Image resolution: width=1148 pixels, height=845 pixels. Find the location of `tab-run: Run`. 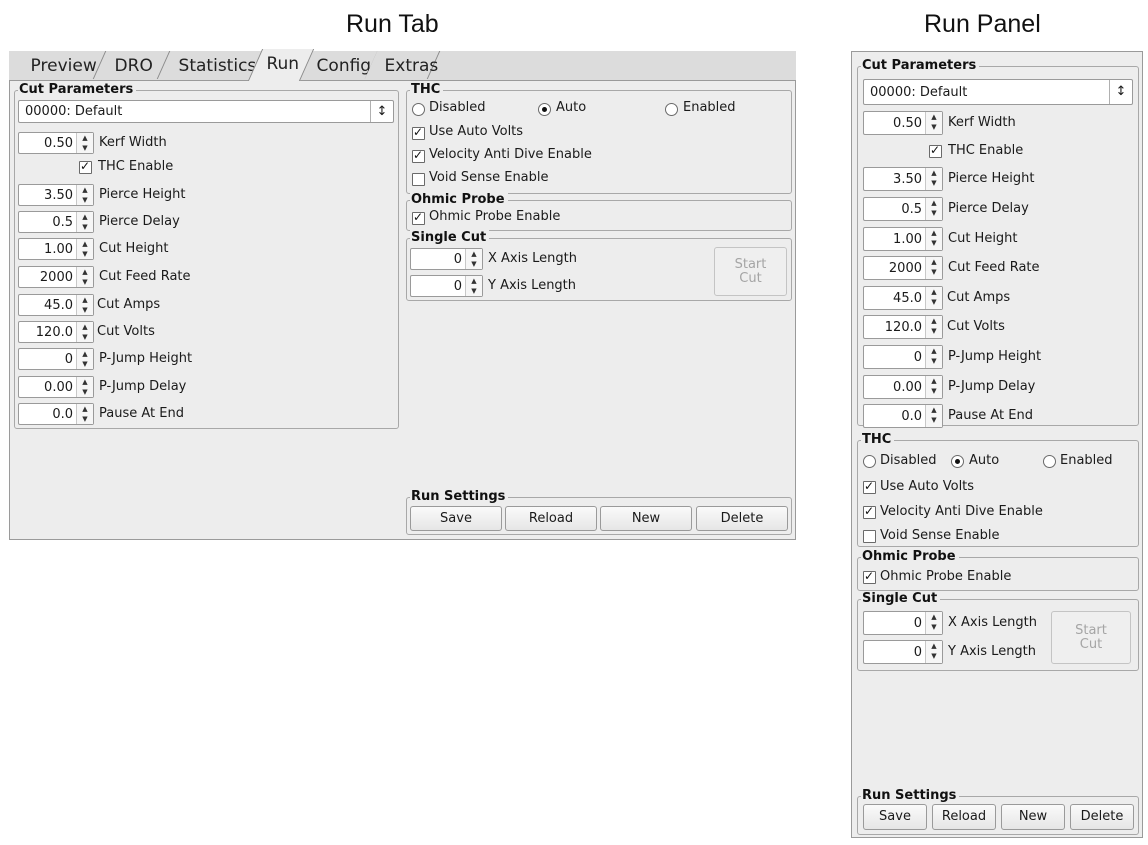

tab-run: Run is located at coordinates (281, 65).